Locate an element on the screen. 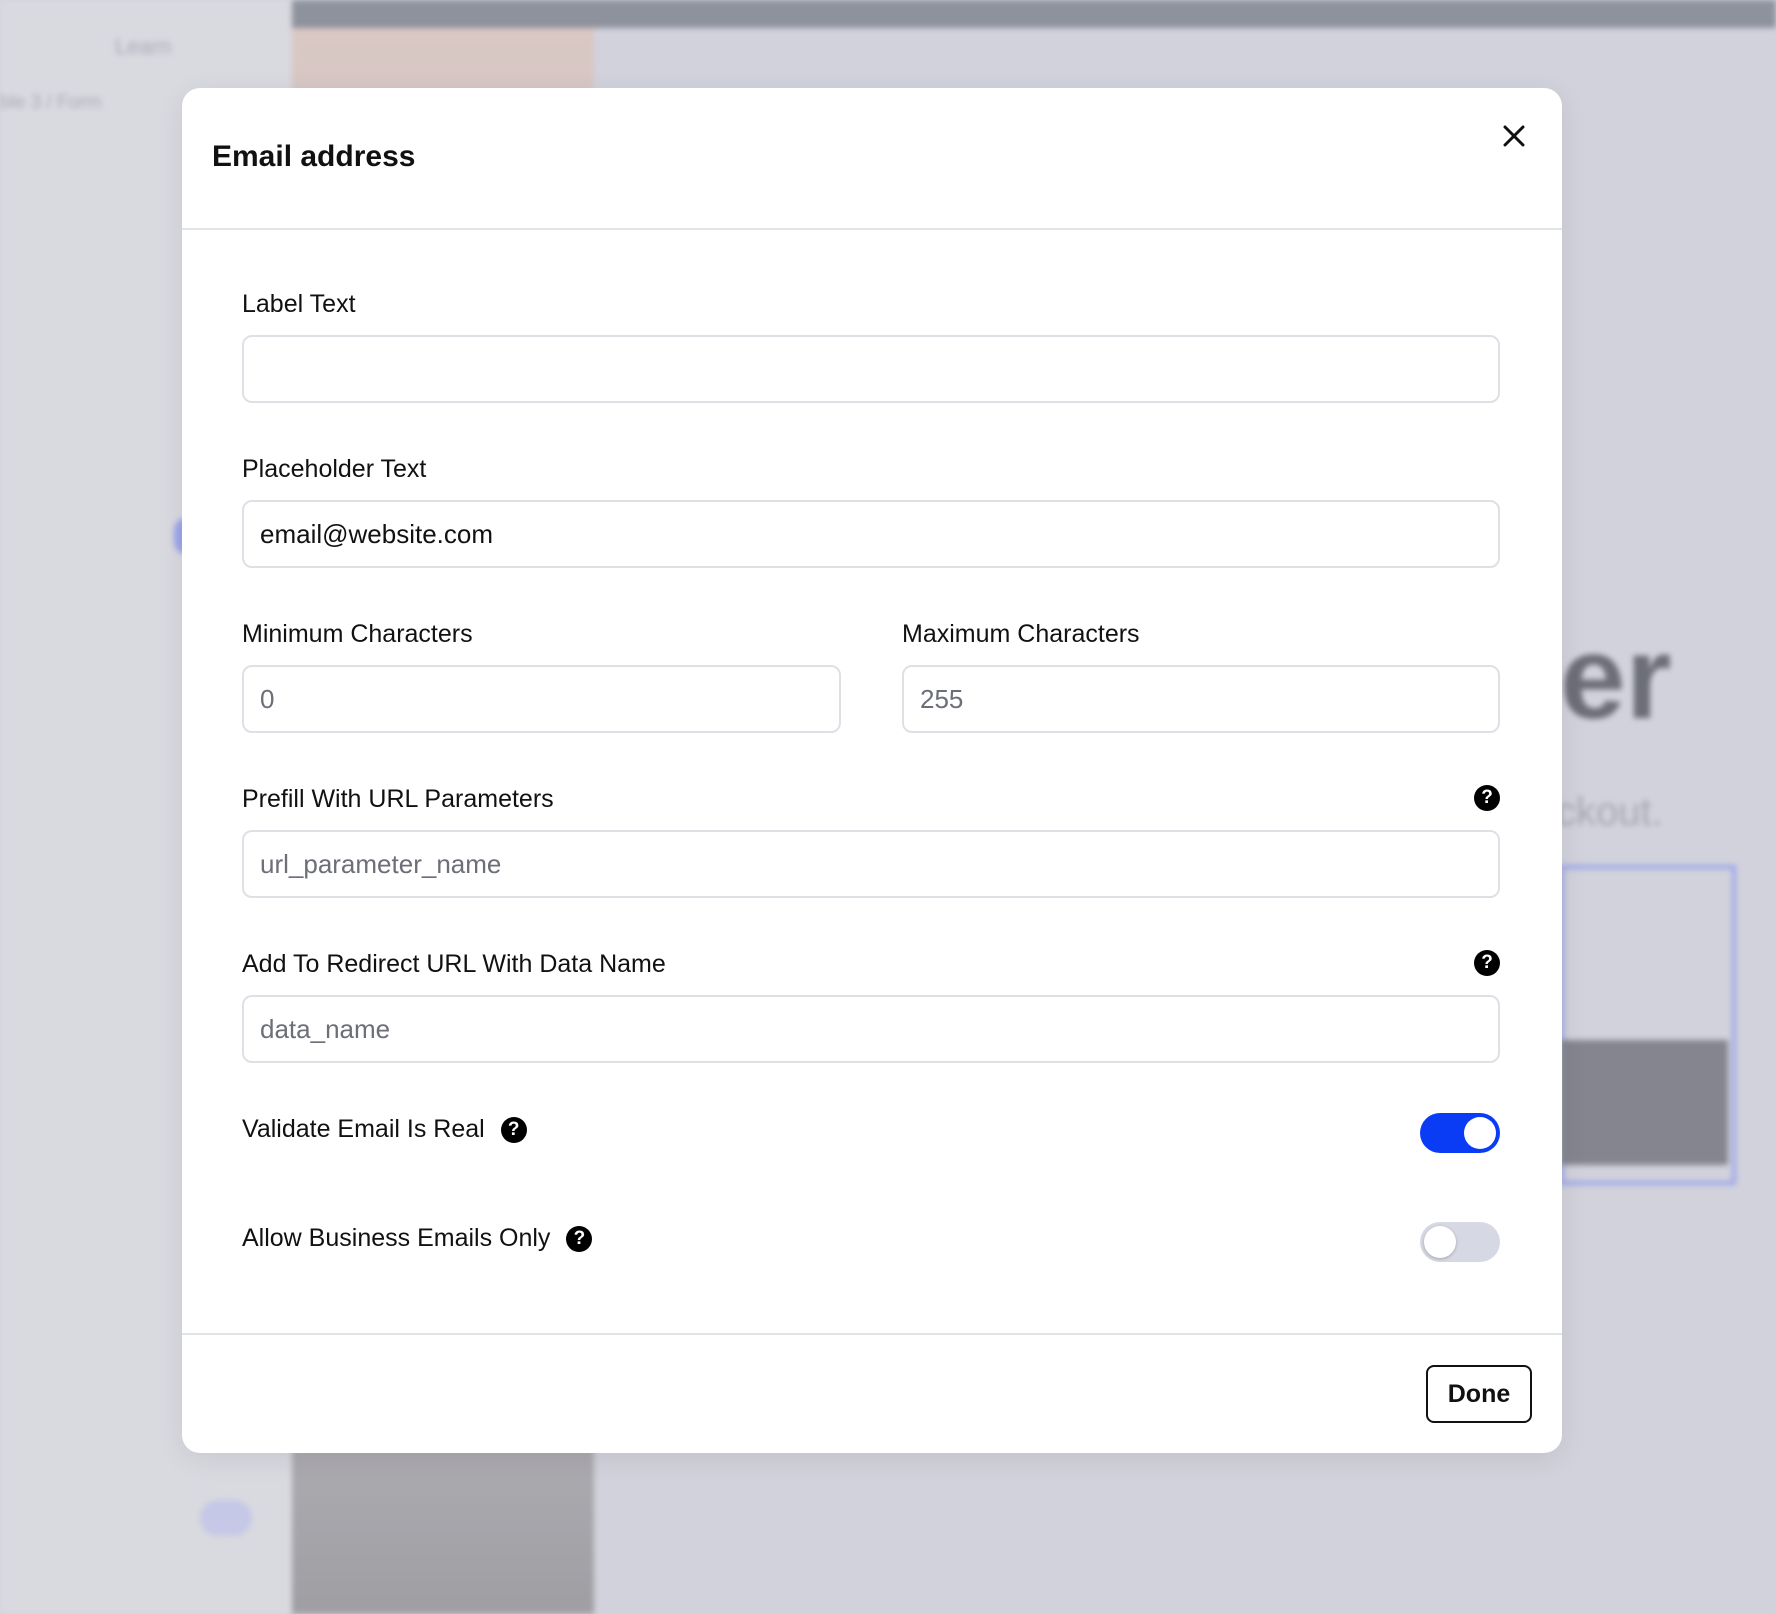  business-emails-toggle is located at coordinates (1460, 1242).